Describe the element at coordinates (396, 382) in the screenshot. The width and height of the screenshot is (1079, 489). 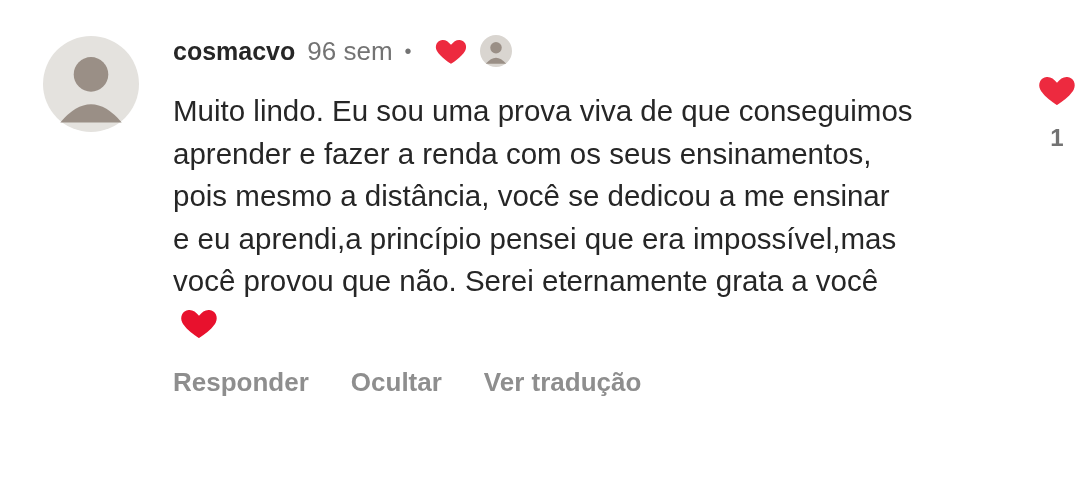
I see `action-link: Ocultar` at that location.